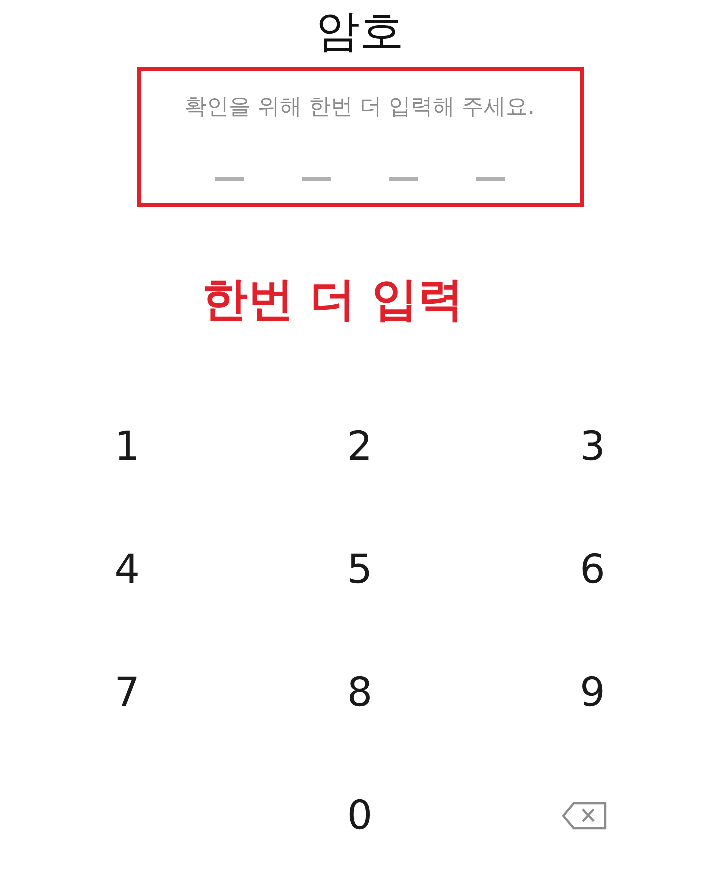 The height and width of the screenshot is (877, 720). What do you see at coordinates (360, 569) in the screenshot?
I see `digit-key: 5` at bounding box center [360, 569].